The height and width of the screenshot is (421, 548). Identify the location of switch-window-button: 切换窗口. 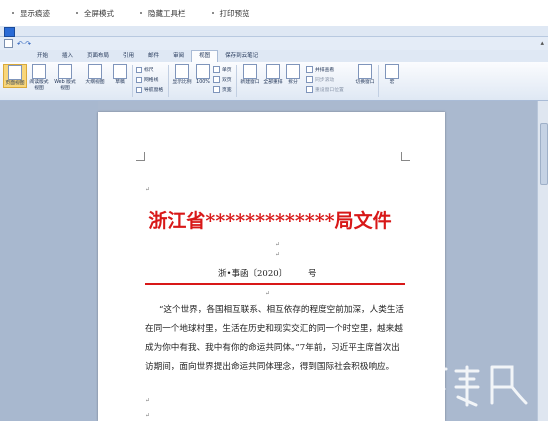
(365, 75).